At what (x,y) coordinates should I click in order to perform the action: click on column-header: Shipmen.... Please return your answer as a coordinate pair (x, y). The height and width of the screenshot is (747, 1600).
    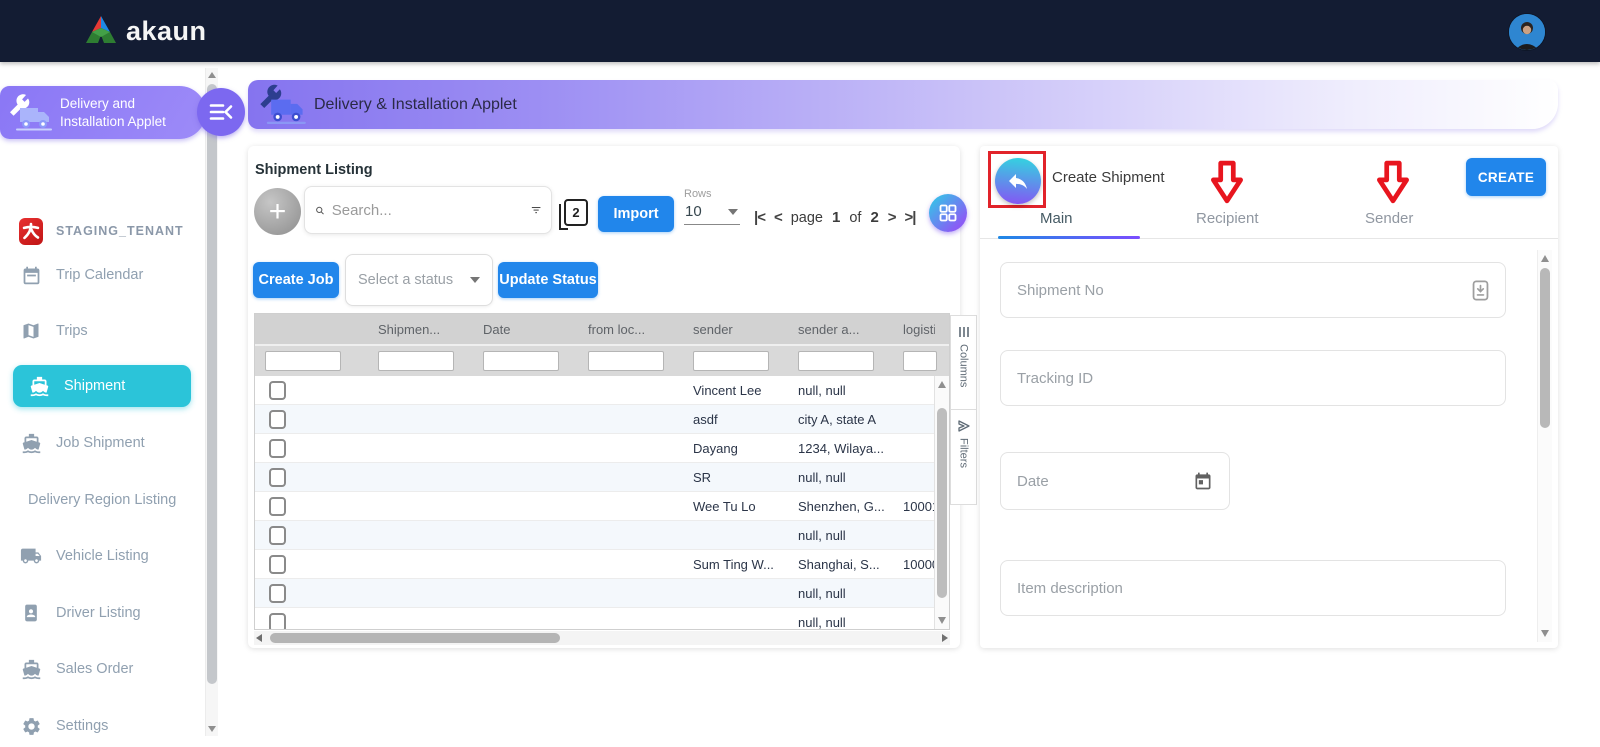
    Looking at the image, I should click on (420, 329).